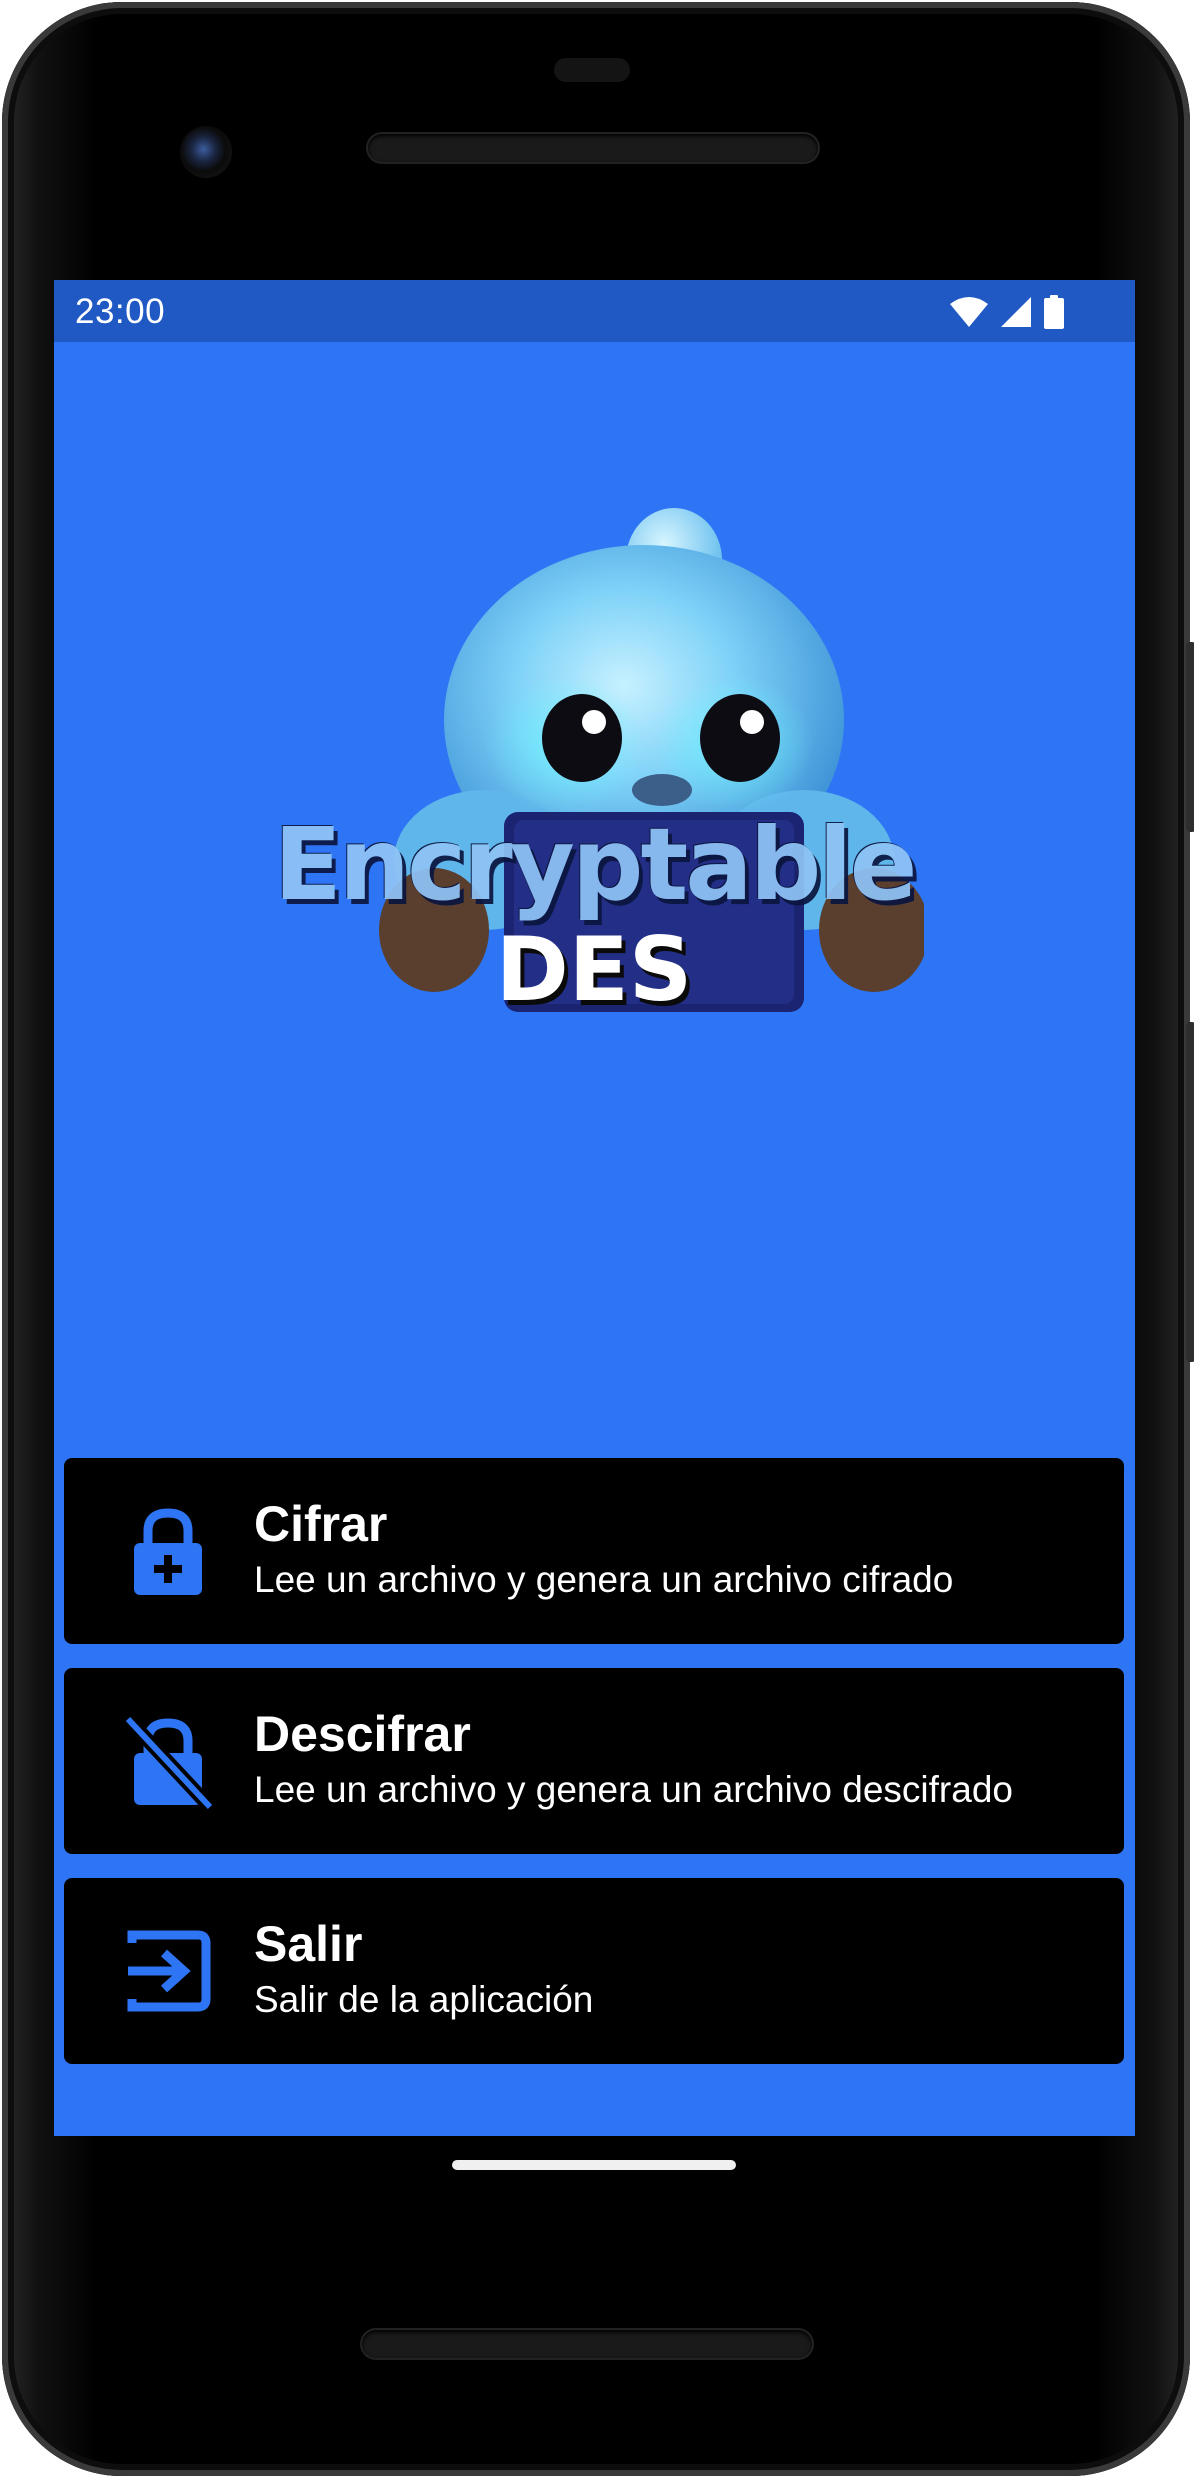 Image resolution: width=1194 pixels, height=2480 pixels. I want to click on lock-off-icon, so click(169, 1762).